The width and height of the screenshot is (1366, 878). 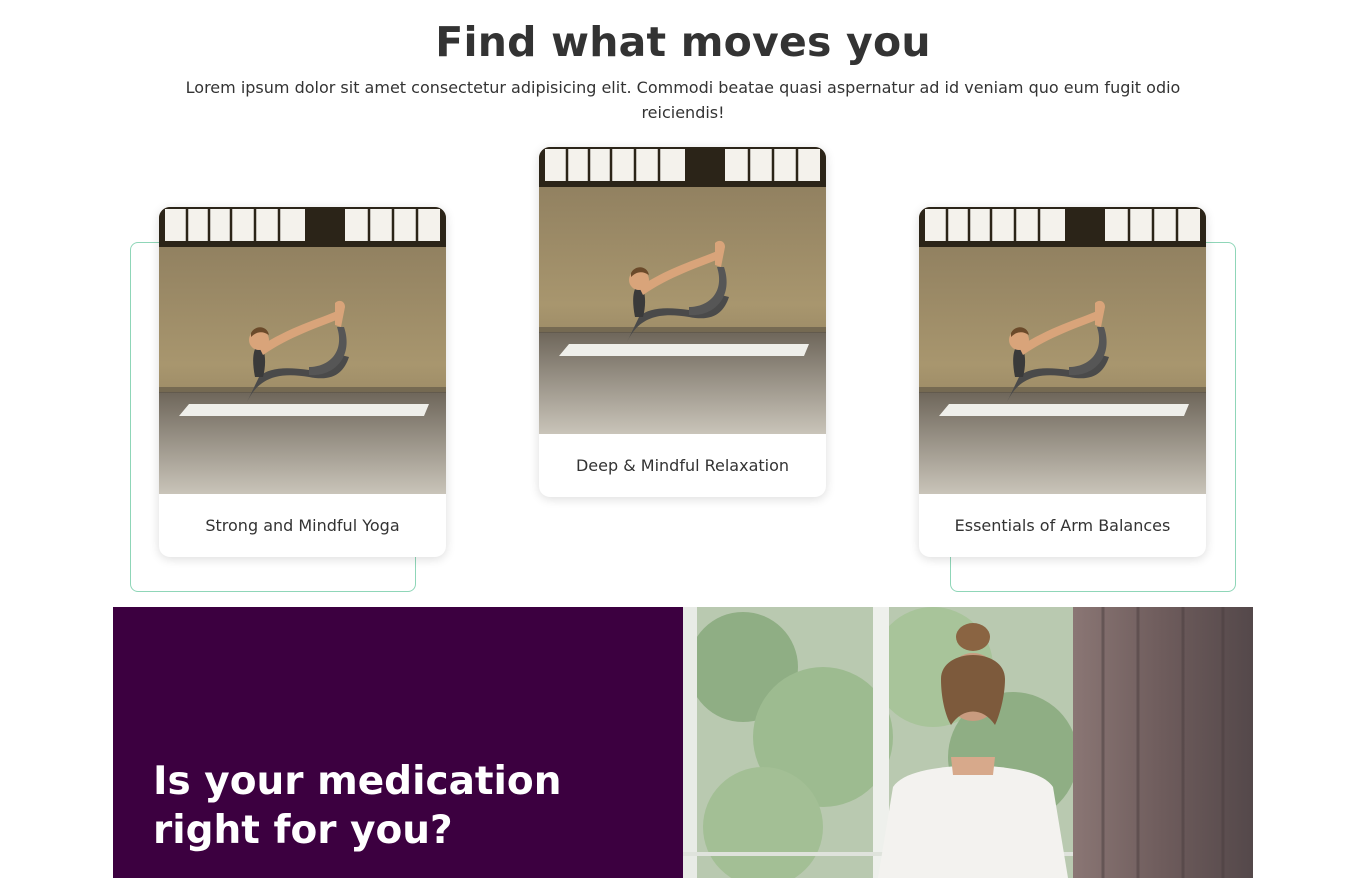 What do you see at coordinates (682, 465) in the screenshot?
I see `card-title: Deep & Mindful Relaxation` at bounding box center [682, 465].